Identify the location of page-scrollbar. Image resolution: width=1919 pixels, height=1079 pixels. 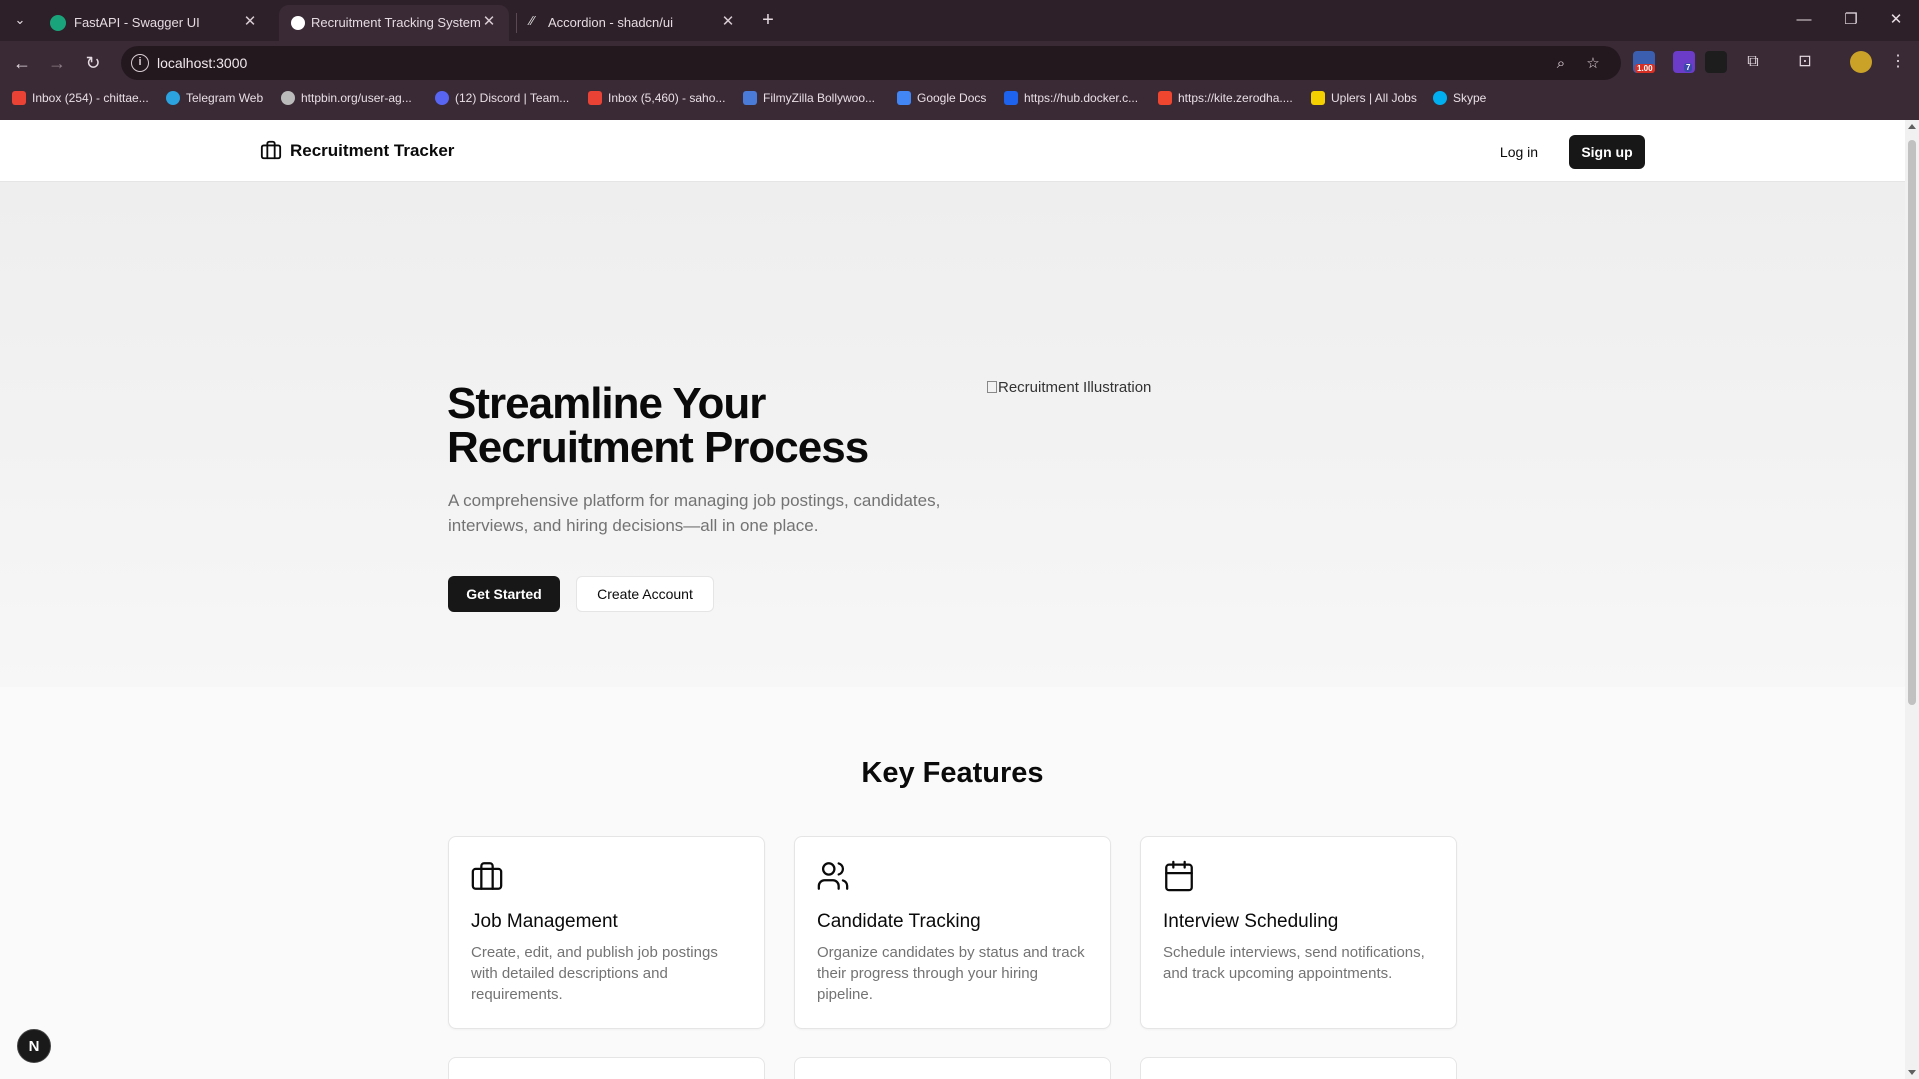
(1912, 599).